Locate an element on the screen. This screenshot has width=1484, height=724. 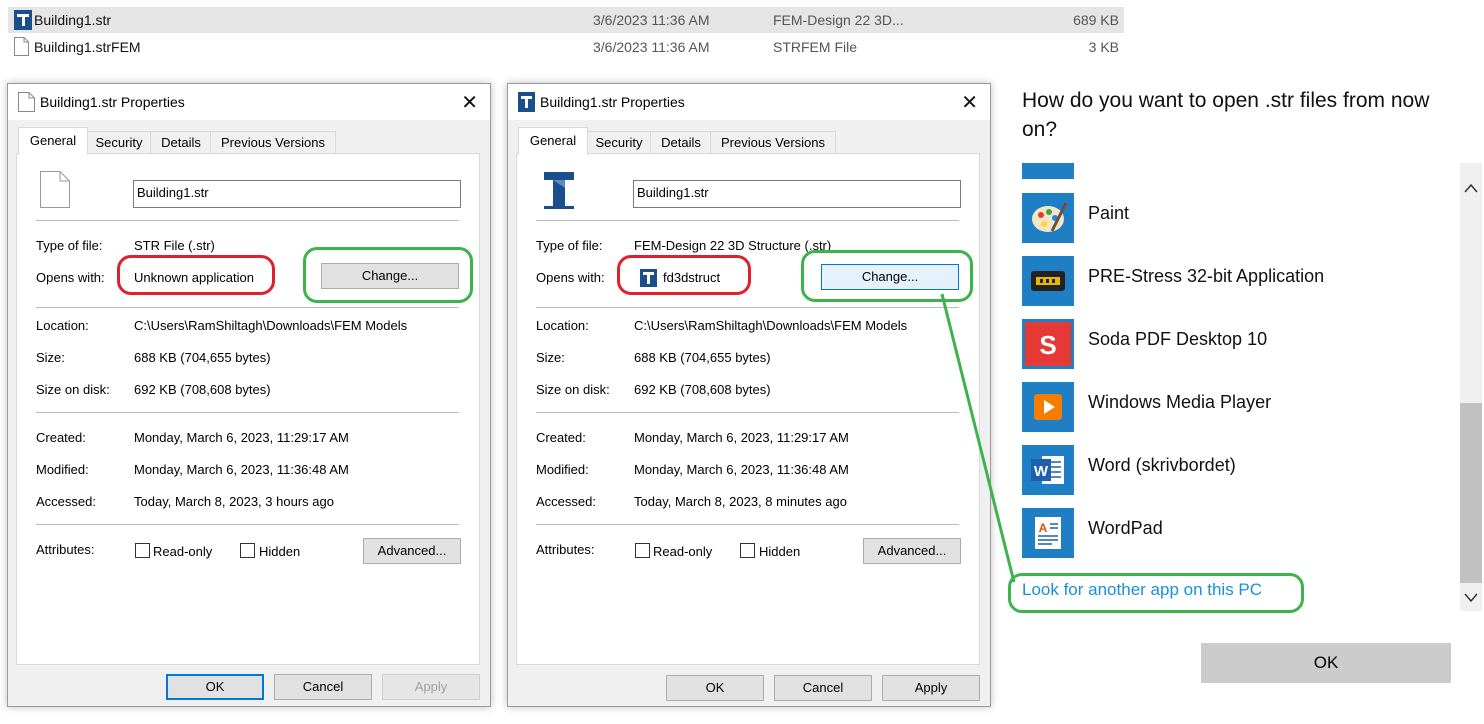
created-label: Created: is located at coordinates (561, 437).